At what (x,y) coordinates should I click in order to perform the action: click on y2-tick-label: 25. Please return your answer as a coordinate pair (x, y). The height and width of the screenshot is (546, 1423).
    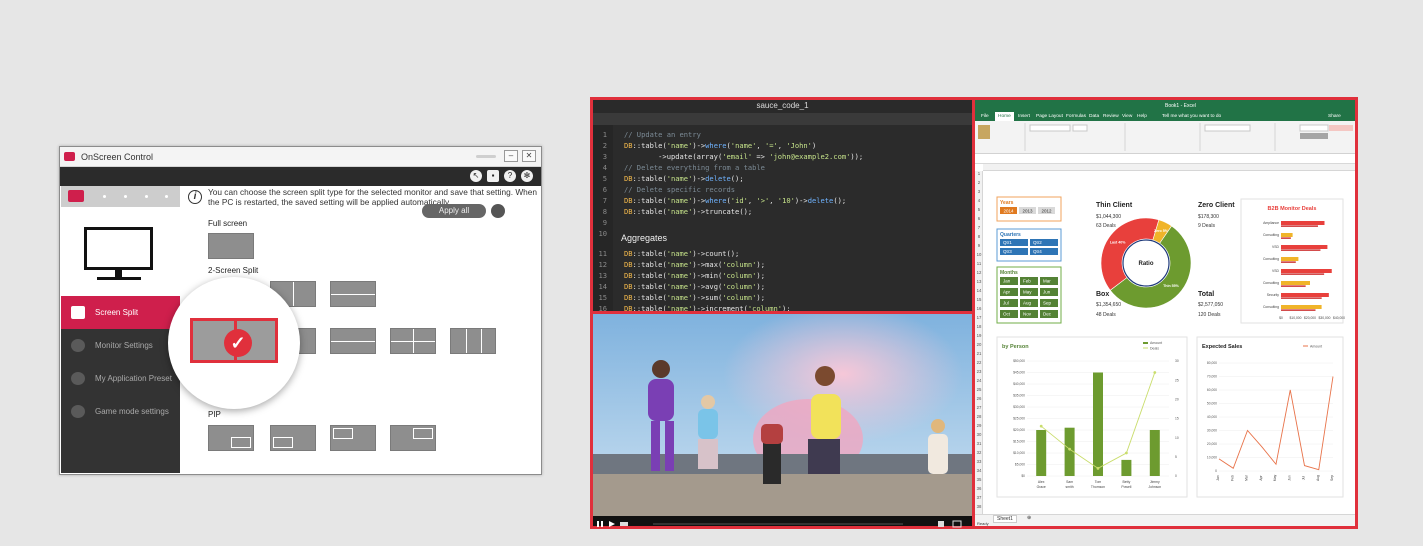
    Looking at the image, I should click on (1177, 380).